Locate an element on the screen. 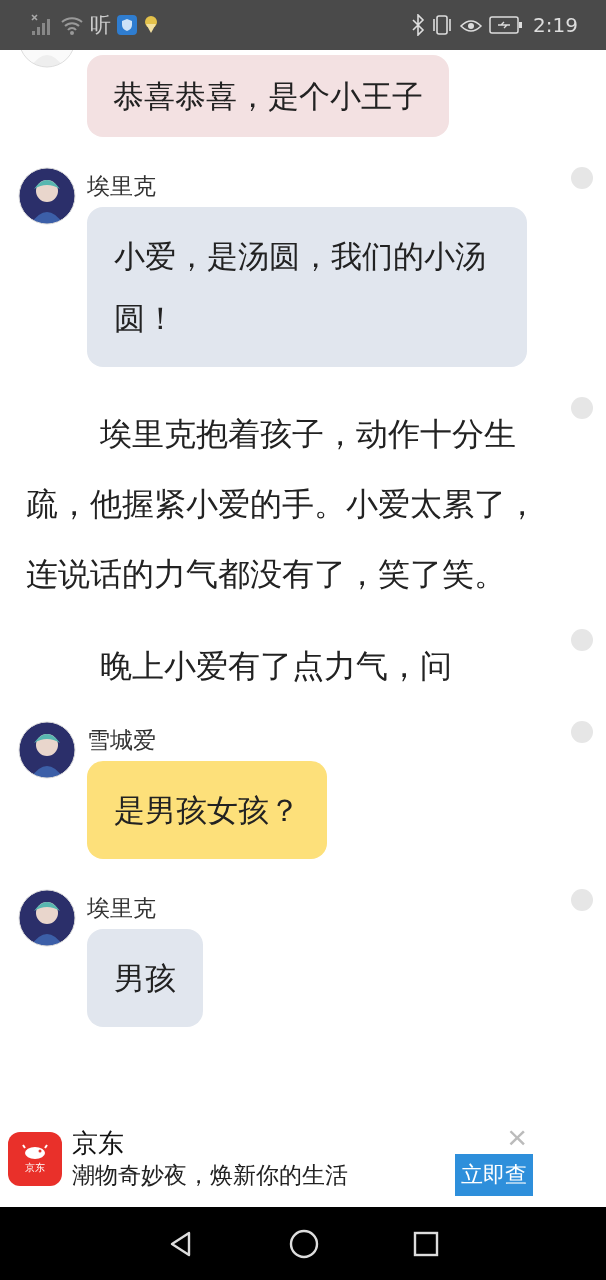 Image resolution: width=606 pixels, height=1280 pixels. ad-banner: 京东 京东 潮物奇妙夜，焕新你的生活 × 立即查 is located at coordinates (303, 1158).